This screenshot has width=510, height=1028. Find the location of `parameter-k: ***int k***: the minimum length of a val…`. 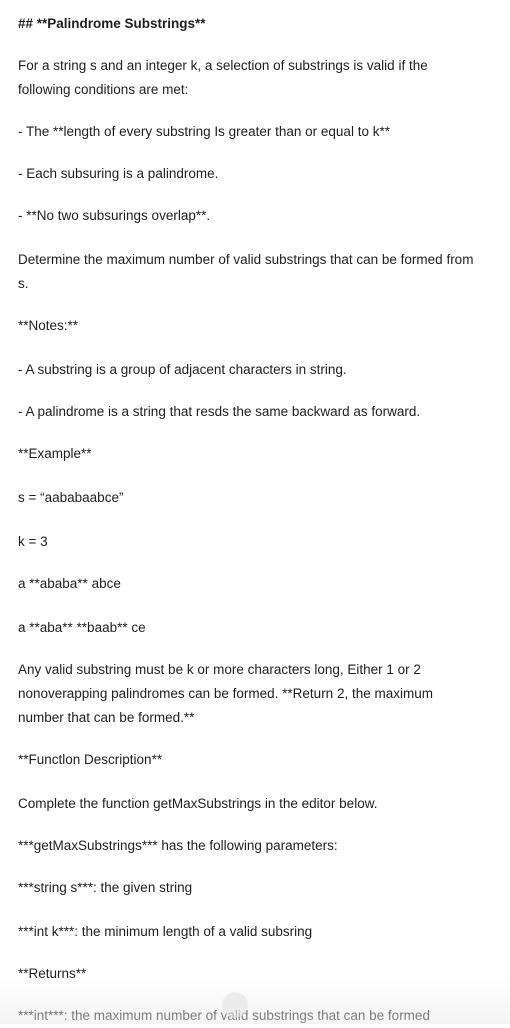

parameter-k: ***int k***: the minimum length of a val… is located at coordinates (165, 931).